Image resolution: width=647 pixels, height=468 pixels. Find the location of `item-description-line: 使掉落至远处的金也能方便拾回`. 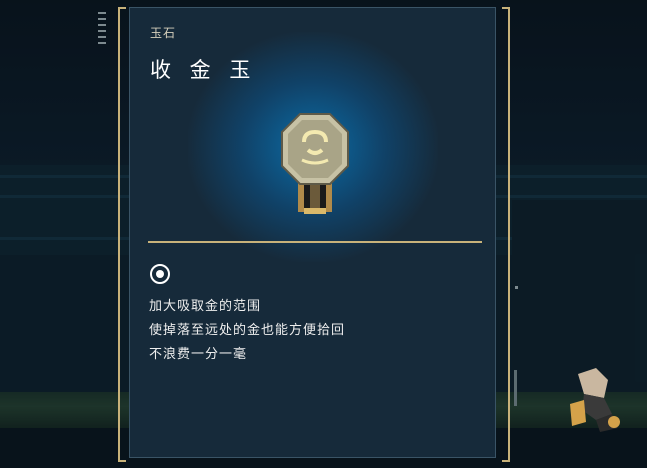

item-description-line: 使掉落至远处的金也能方便拾回 is located at coordinates (247, 330).